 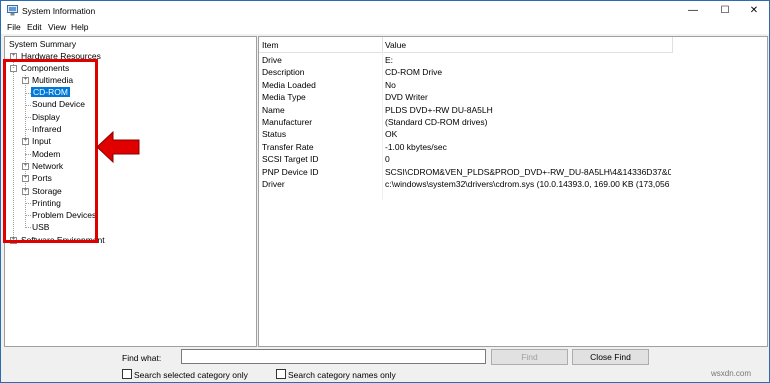 What do you see at coordinates (284, 97) in the screenshot?
I see `cell-item: Media Type` at bounding box center [284, 97].